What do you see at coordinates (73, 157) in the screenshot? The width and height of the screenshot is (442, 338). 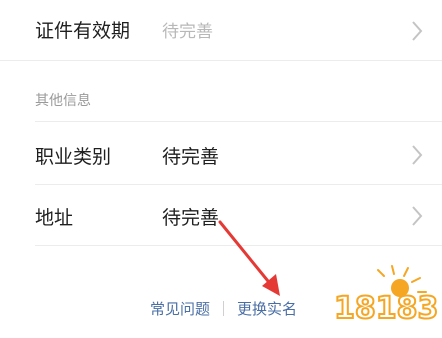 I see `row-label: 职业类别` at bounding box center [73, 157].